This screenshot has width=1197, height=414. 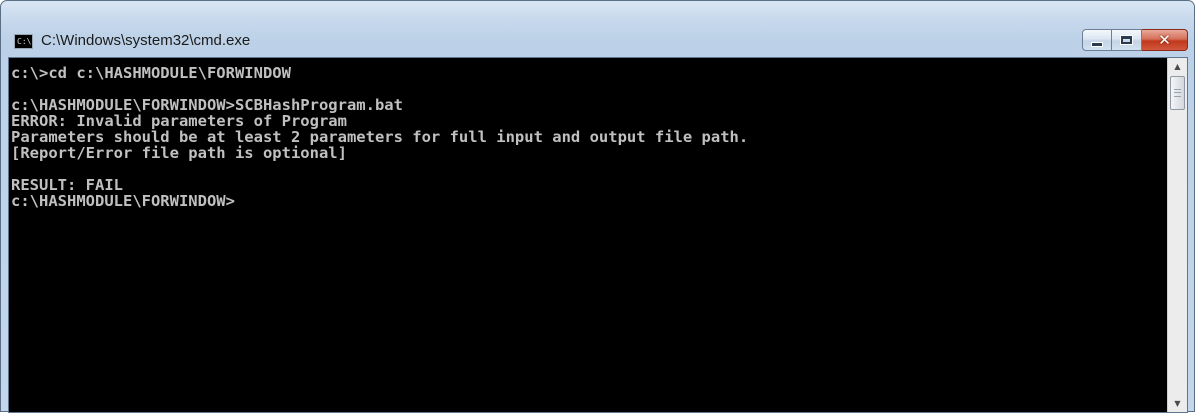 I want to click on minimize-icon, so click(x=1097, y=44).